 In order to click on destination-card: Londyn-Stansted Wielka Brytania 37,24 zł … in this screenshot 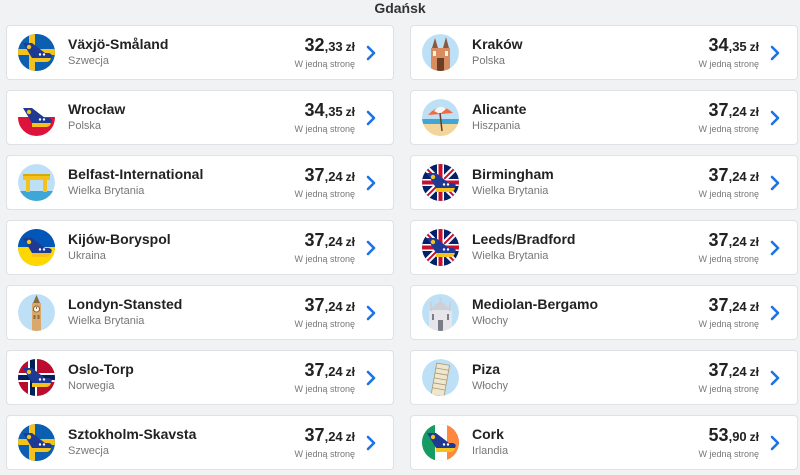, I will do `click(200, 312)`.